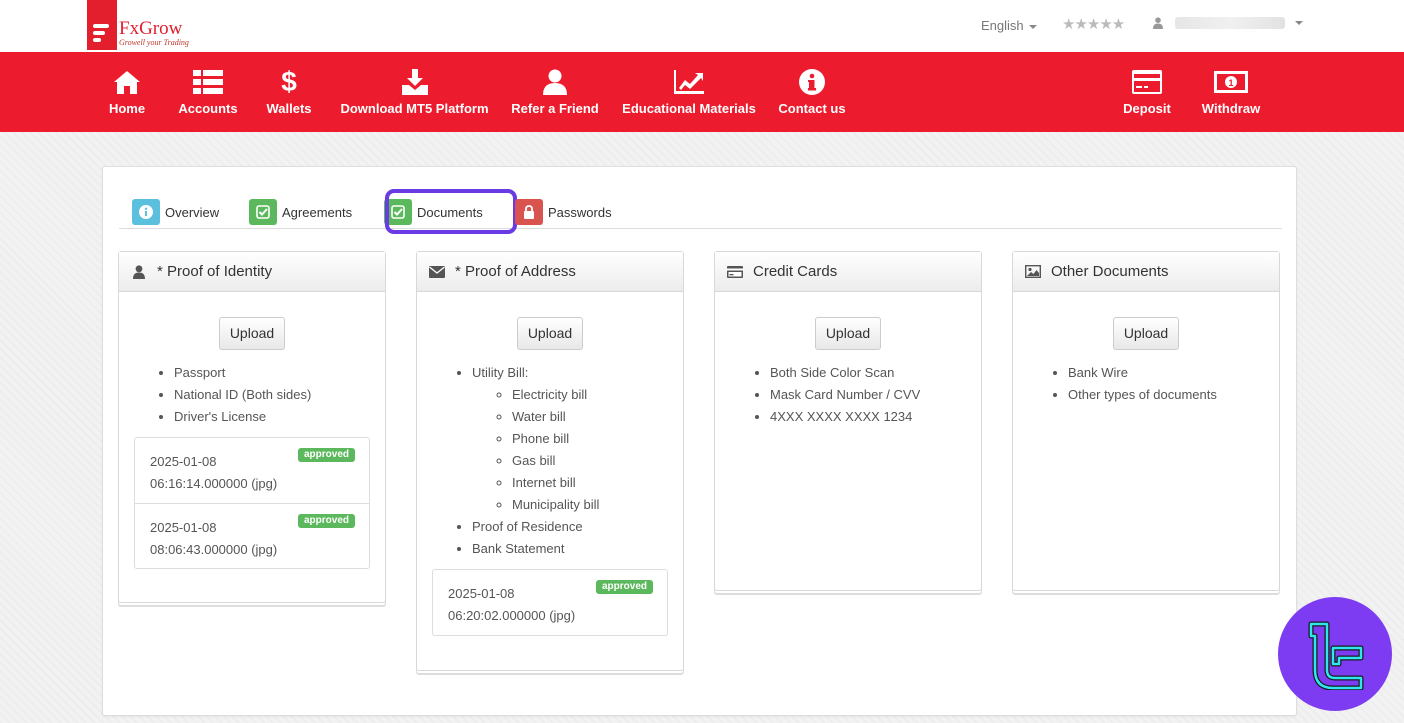 Image resolution: width=1404 pixels, height=723 pixels. Describe the element at coordinates (414, 108) in the screenshot. I see `nav-download-label: Download MT5 Platform` at that location.